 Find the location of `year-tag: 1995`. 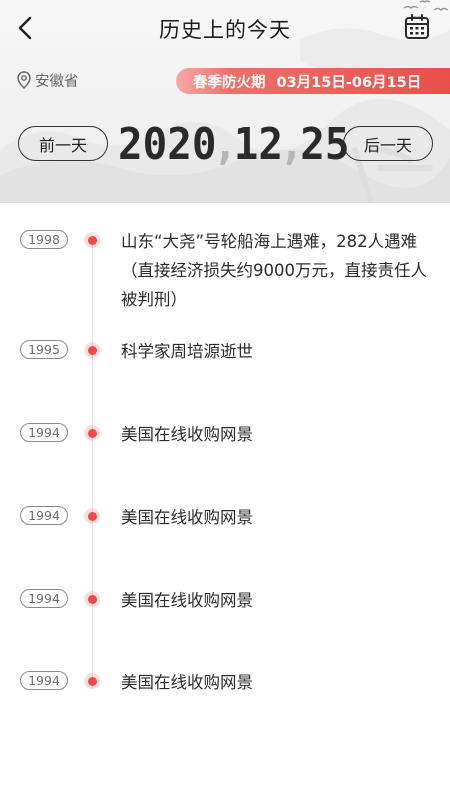

year-tag: 1995 is located at coordinates (44, 349).